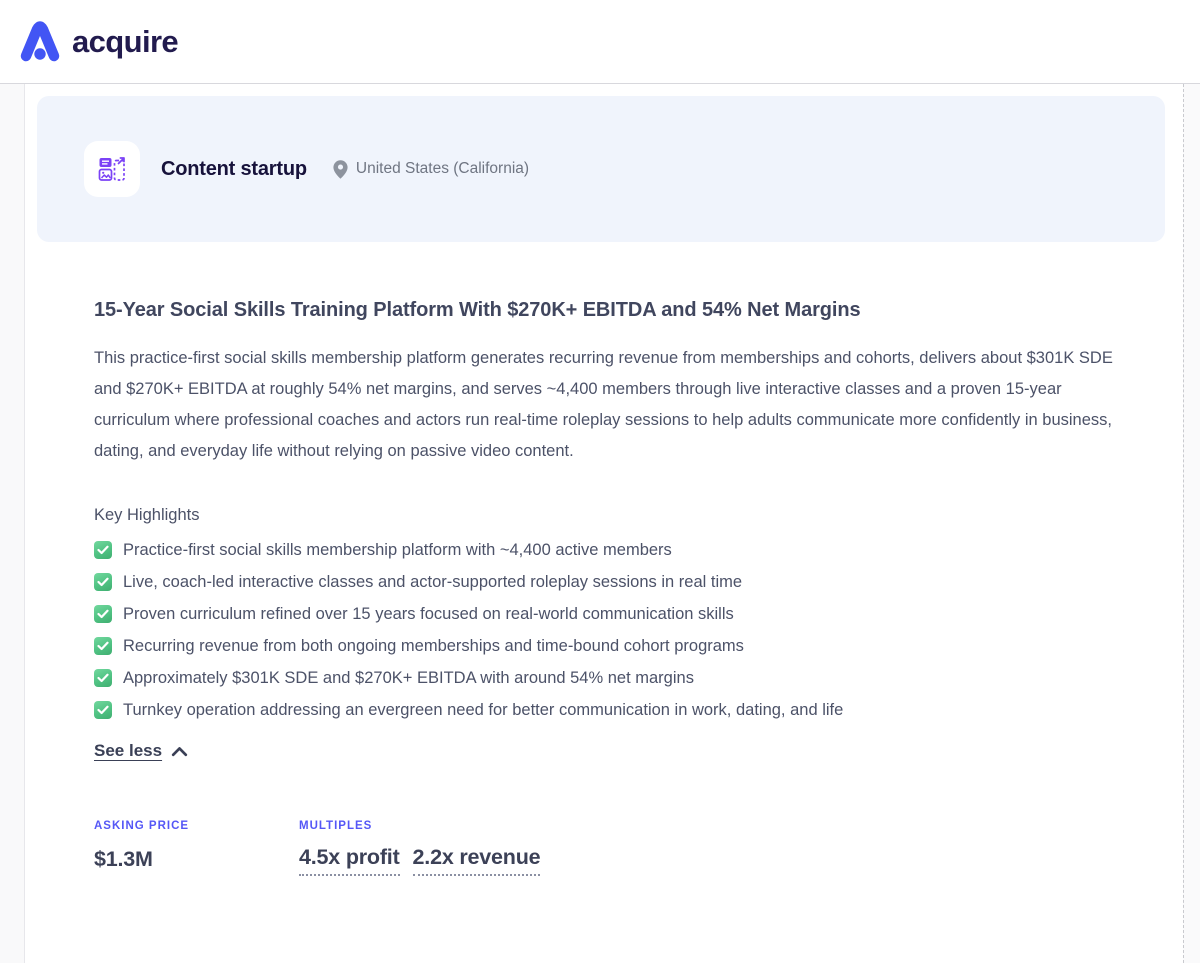 This screenshot has width=1200, height=963. Describe the element at coordinates (123, 859) in the screenshot. I see `asking-price-value: $1.3M` at that location.